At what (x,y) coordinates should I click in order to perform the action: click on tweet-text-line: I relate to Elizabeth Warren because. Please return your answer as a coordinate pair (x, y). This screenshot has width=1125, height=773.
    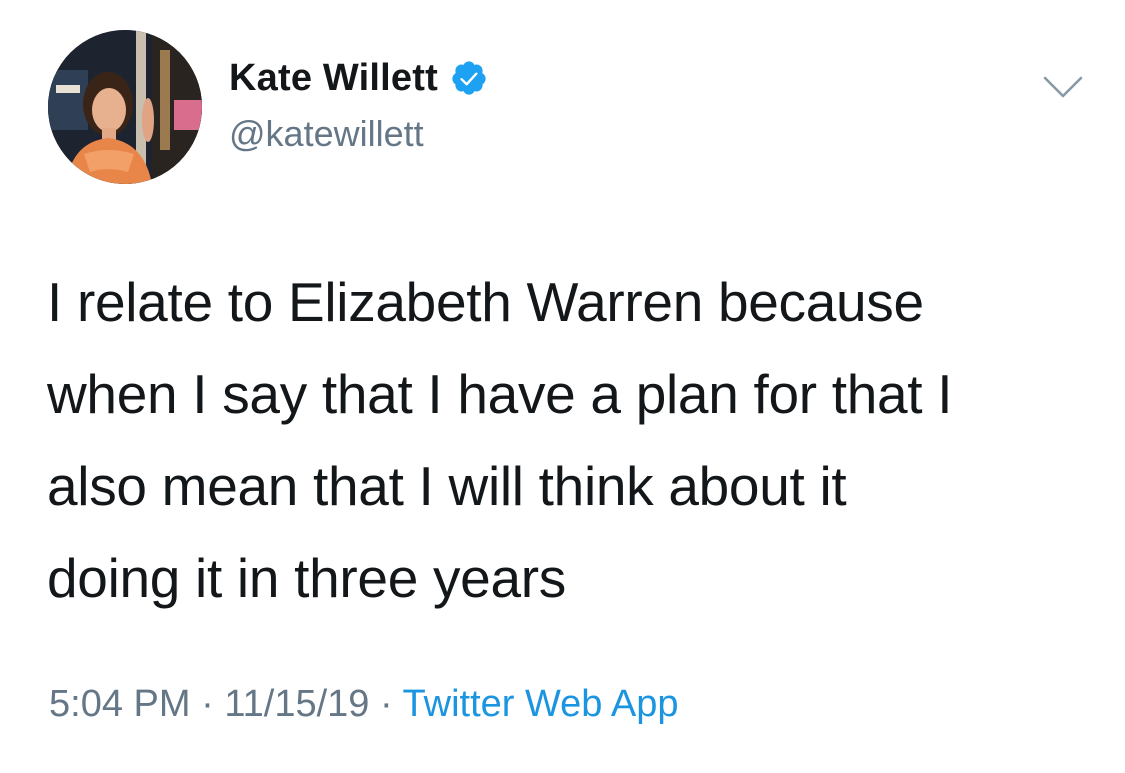
    Looking at the image, I should click on (485, 302).